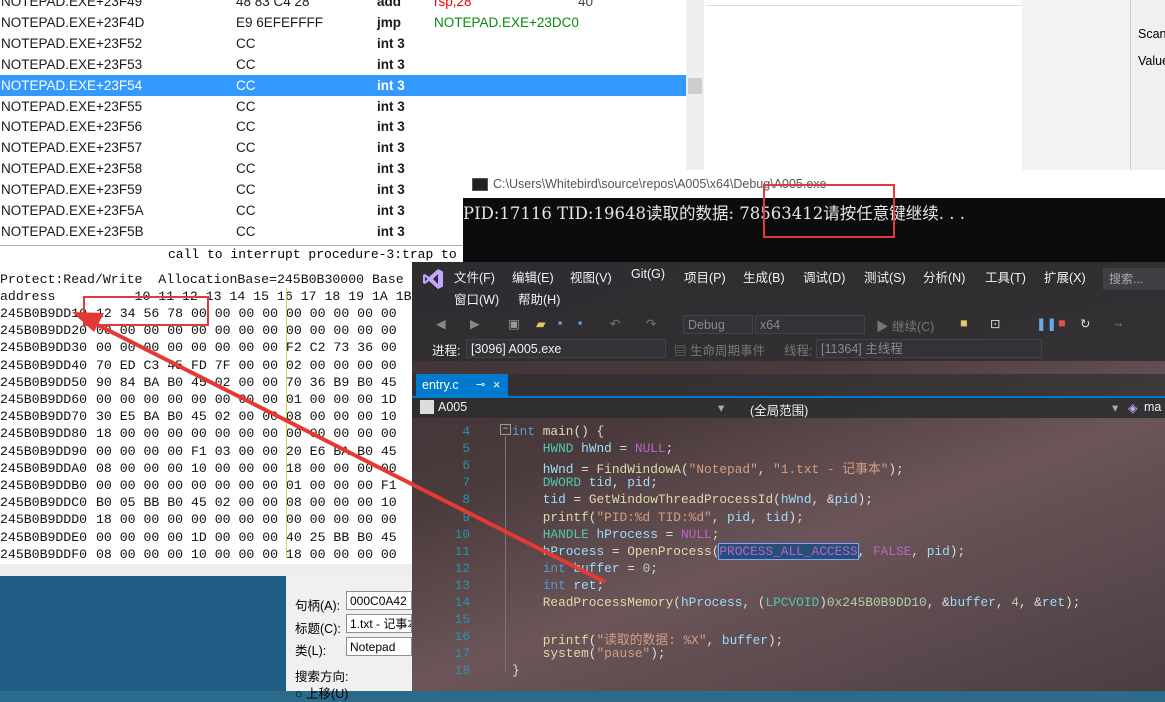 This screenshot has height=702, width=1165. What do you see at coordinates (721, 407) in the screenshot?
I see `nav-project-dropdown-icon: ▾` at bounding box center [721, 407].